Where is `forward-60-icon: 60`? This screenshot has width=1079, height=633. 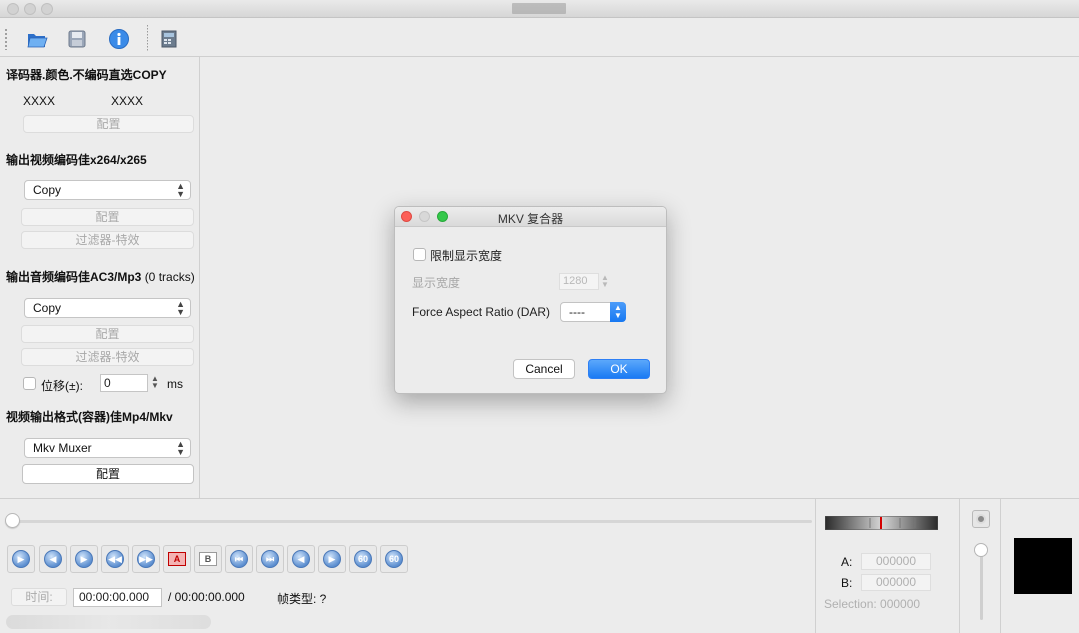 forward-60-icon: 60 is located at coordinates (394, 559).